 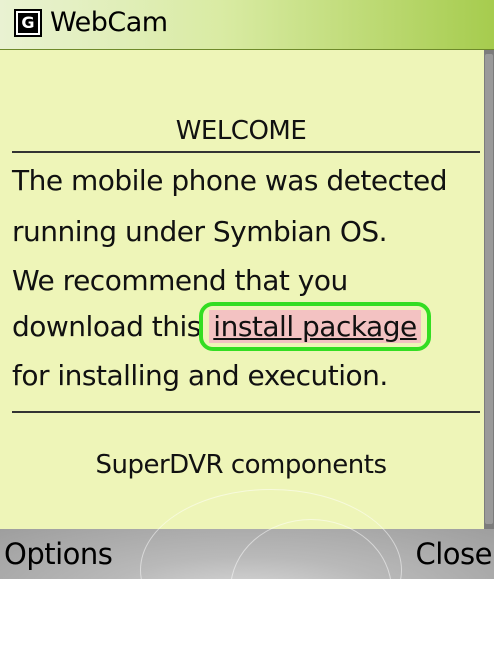 I want to click on components-text: SuperDVR components, so click(x=241, y=465).